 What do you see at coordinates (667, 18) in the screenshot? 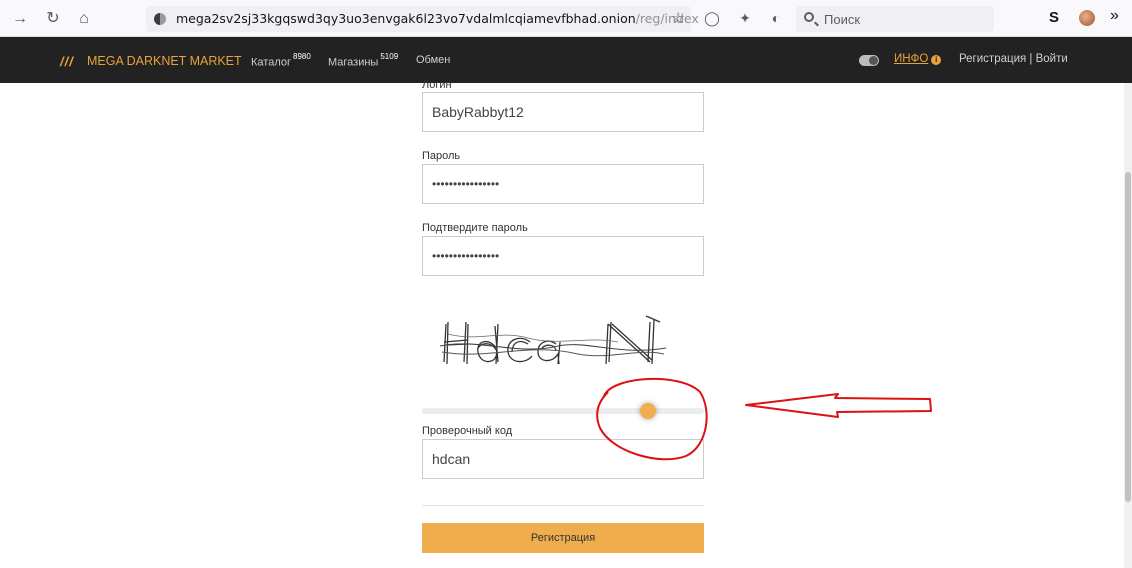
I see `url-path: /reg/index` at bounding box center [667, 18].